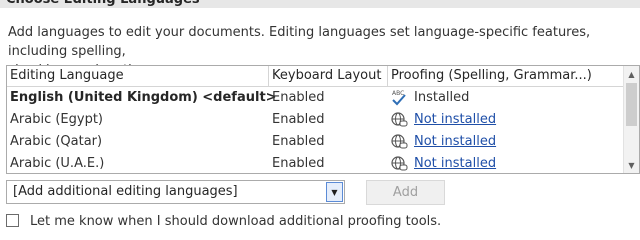 The height and width of the screenshot is (240, 640). What do you see at coordinates (56, 141) in the screenshot?
I see `row-language: Arabic (Qatar)` at bounding box center [56, 141].